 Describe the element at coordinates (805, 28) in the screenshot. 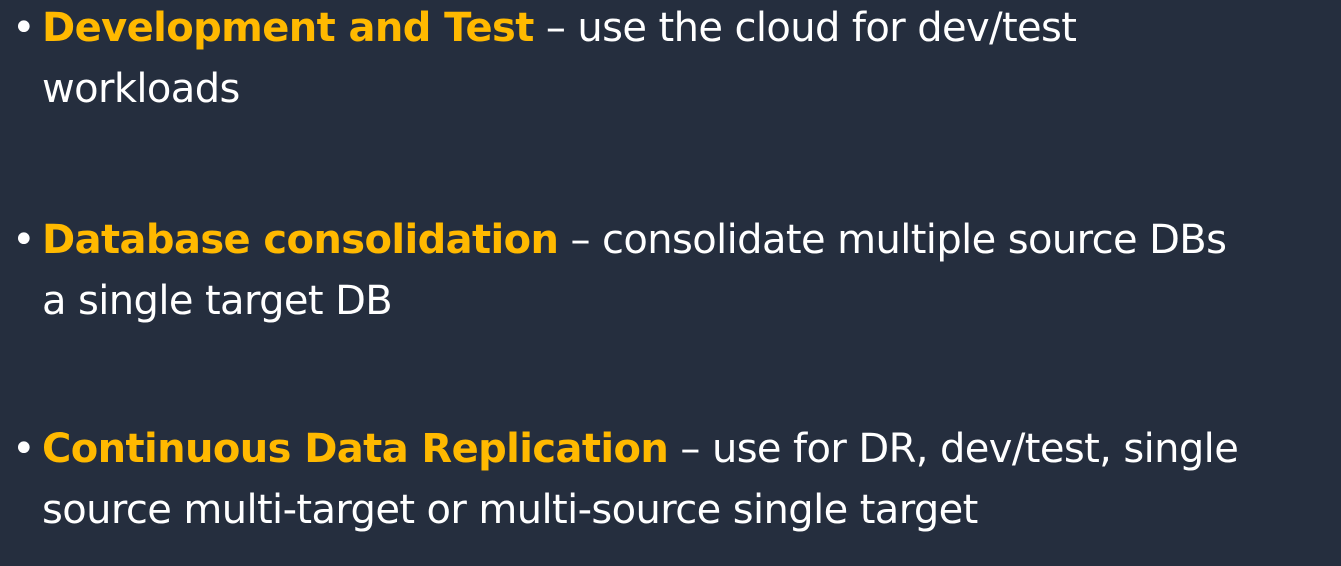

I see `bullet-description: – use the cloud for dev/test` at that location.